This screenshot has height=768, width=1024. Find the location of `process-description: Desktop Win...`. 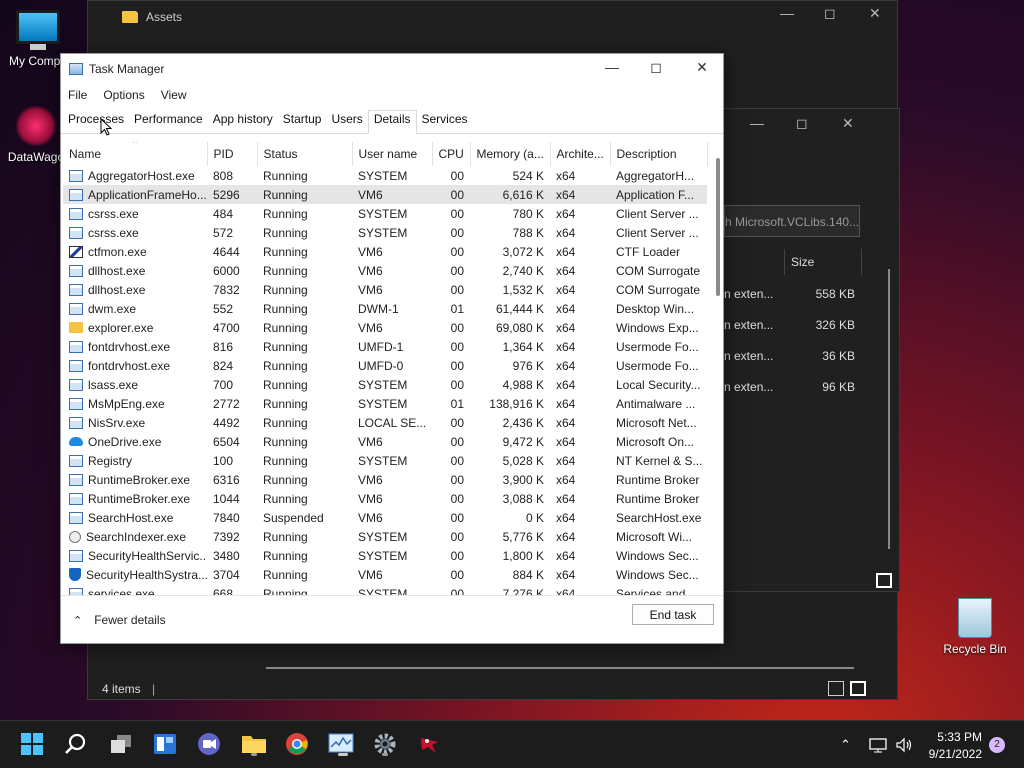

process-description: Desktop Win... is located at coordinates (655, 308).